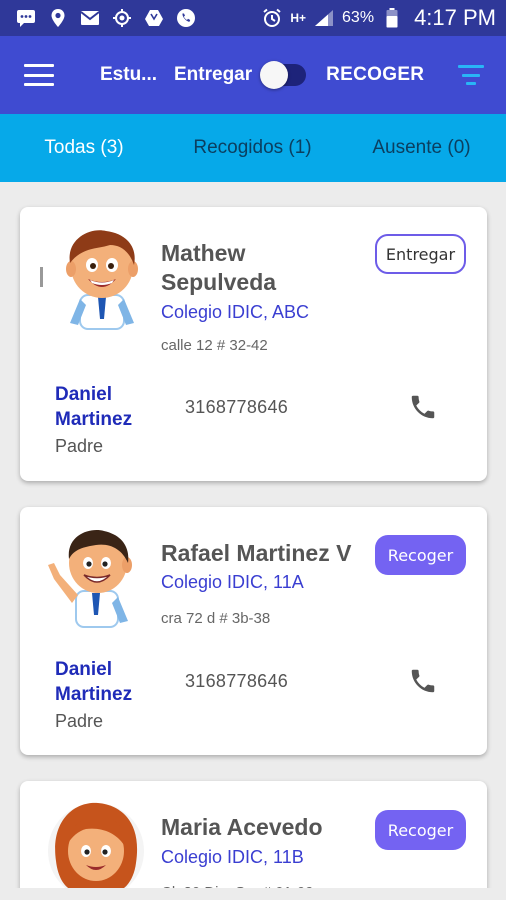  I want to click on mode-label: RECOGER, so click(375, 74).